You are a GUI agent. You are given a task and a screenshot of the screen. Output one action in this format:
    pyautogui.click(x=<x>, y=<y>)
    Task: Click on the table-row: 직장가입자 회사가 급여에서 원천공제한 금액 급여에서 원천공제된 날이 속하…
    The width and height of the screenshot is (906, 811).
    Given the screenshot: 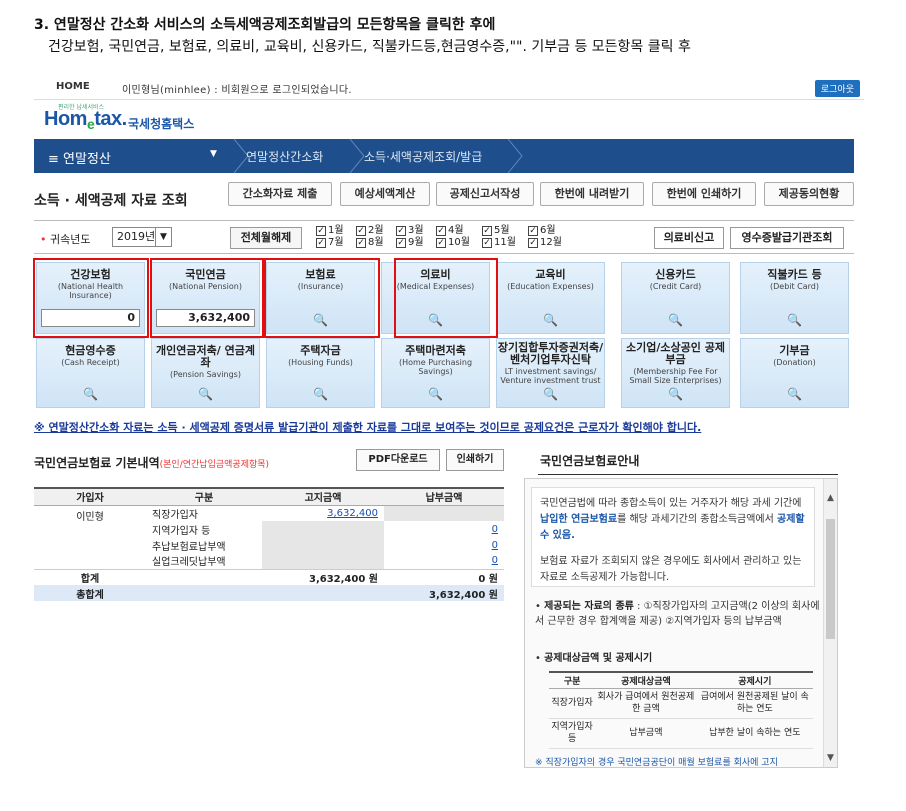 What is the action you would take?
    pyautogui.click(x=681, y=703)
    